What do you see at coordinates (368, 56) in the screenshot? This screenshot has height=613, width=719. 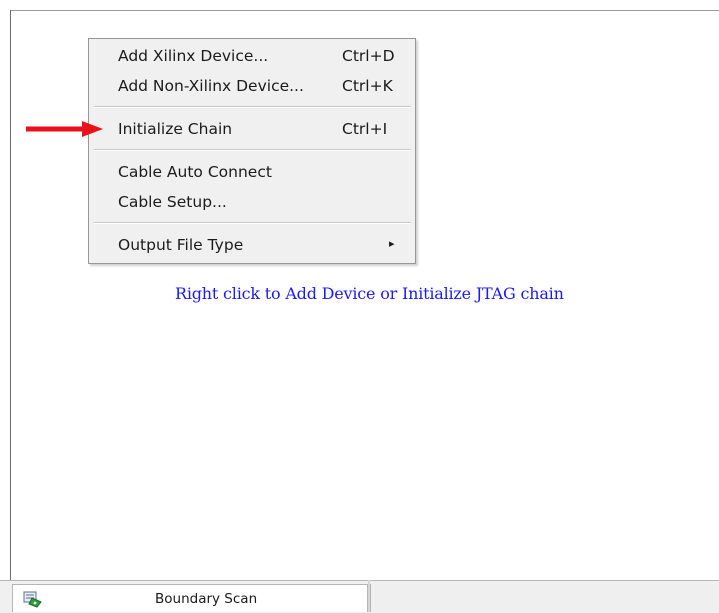 I see `menu-item-shortcut: Ctrl+D` at bounding box center [368, 56].